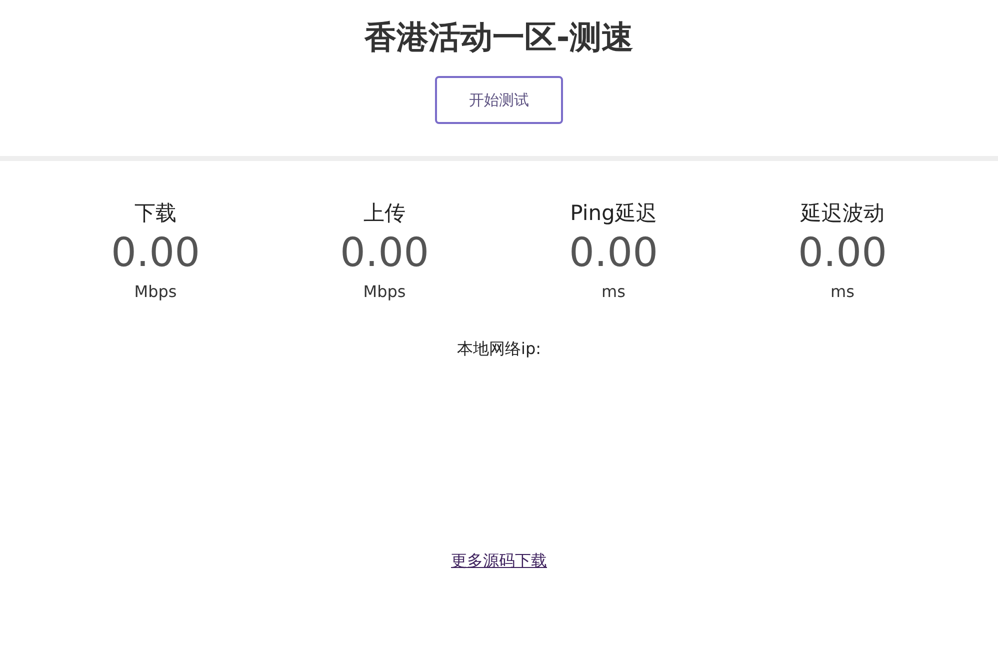  I want to click on page-title: 香港活动一区-测速, so click(499, 37).